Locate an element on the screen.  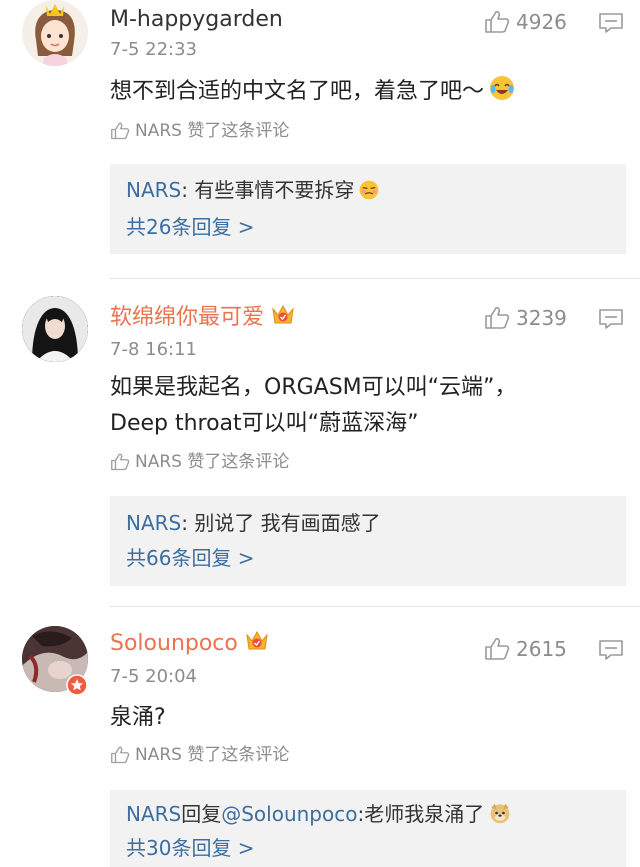
reply-preview: NARS回复@Solounpoco:老师我泉涌了 共30条回复 > is located at coordinates (368, 828).